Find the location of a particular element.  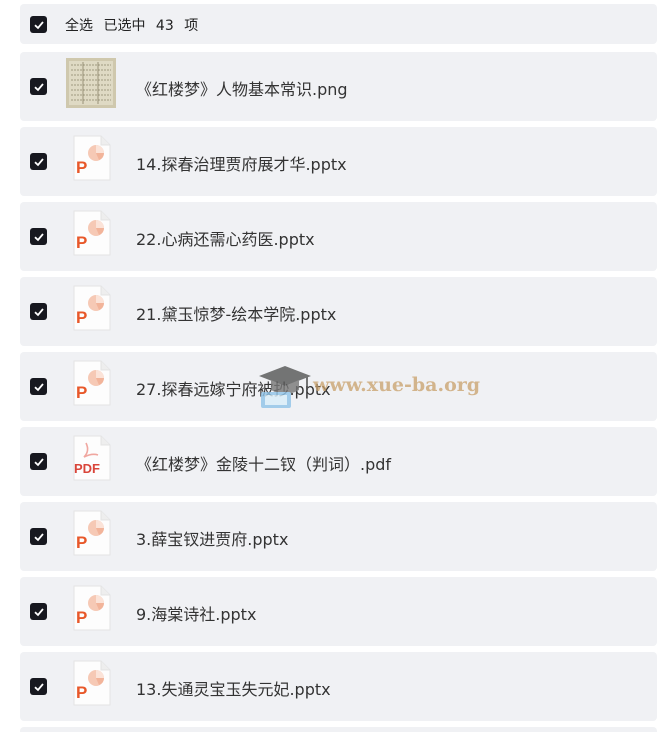

selected-count: 43 is located at coordinates (164, 26).